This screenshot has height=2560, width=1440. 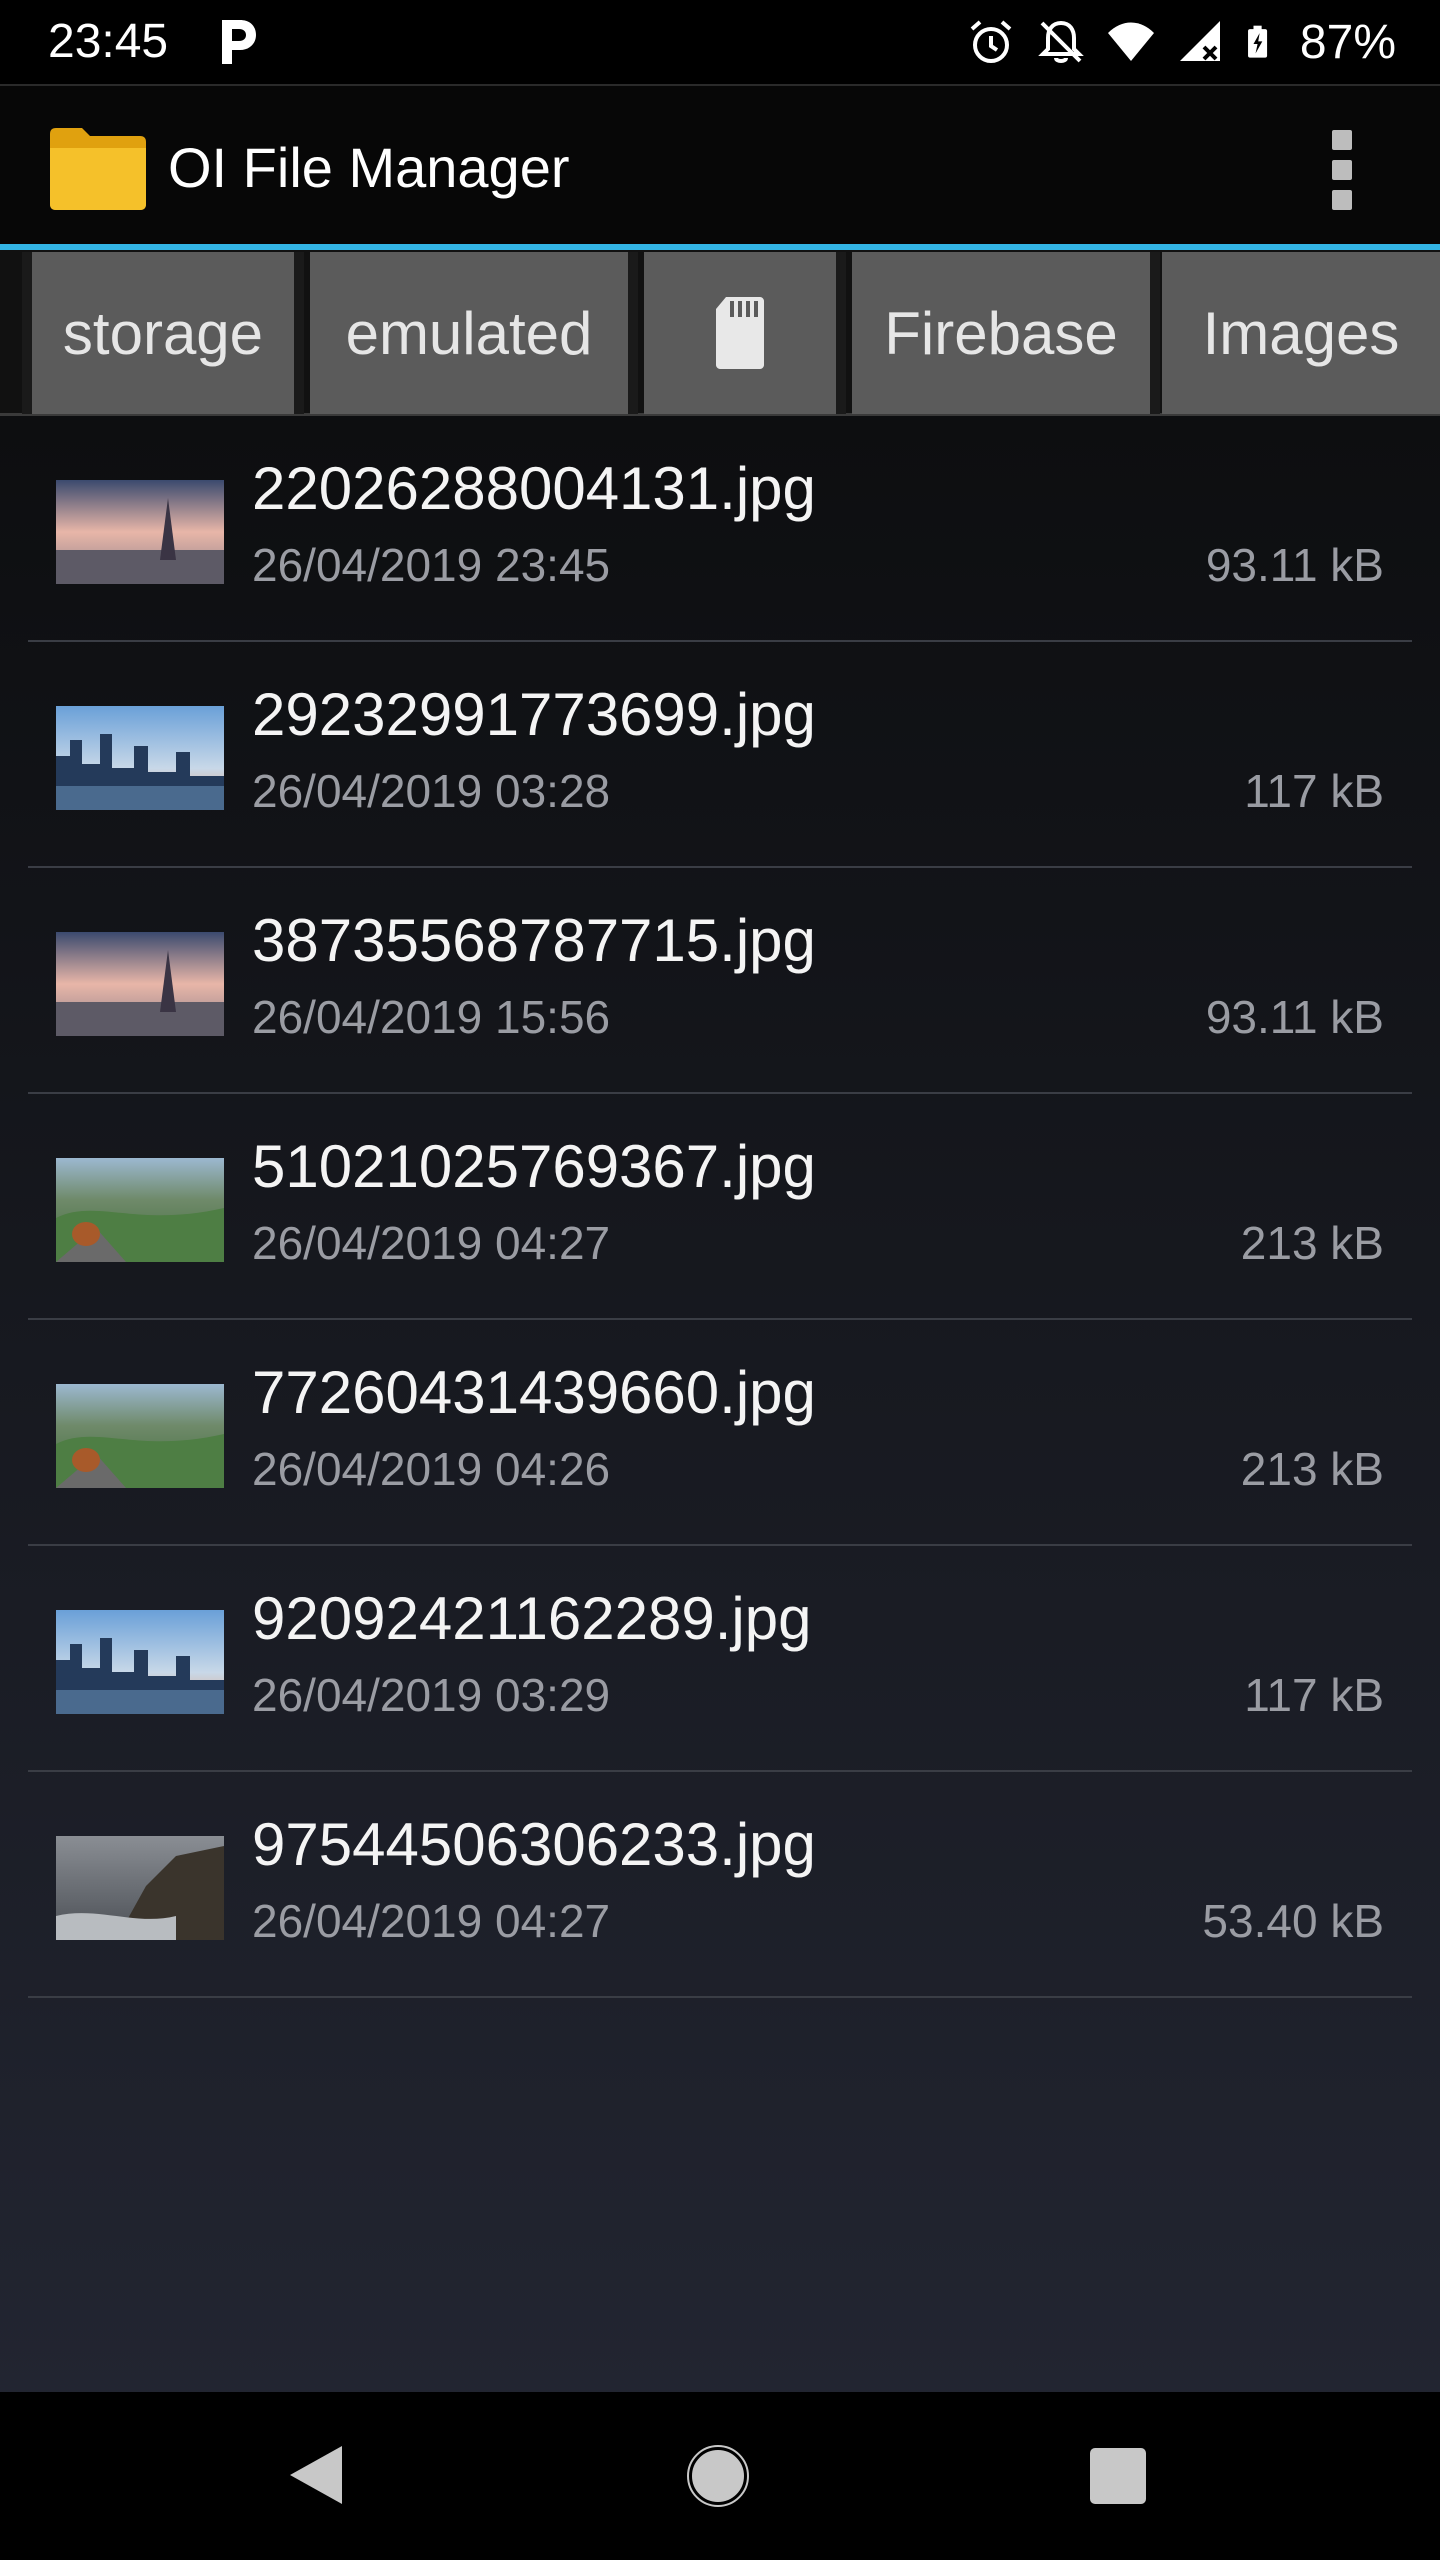 I want to click on battery-icon, so click(x=1257, y=41).